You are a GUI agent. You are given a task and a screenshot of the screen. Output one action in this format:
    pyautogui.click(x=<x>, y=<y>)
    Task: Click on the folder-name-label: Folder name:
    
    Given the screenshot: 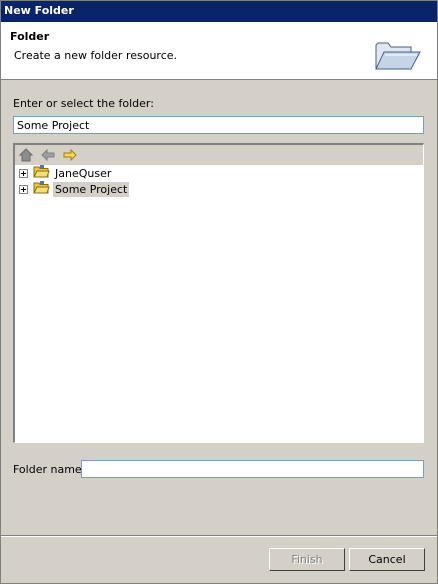 What is the action you would take?
    pyautogui.click(x=49, y=469)
    